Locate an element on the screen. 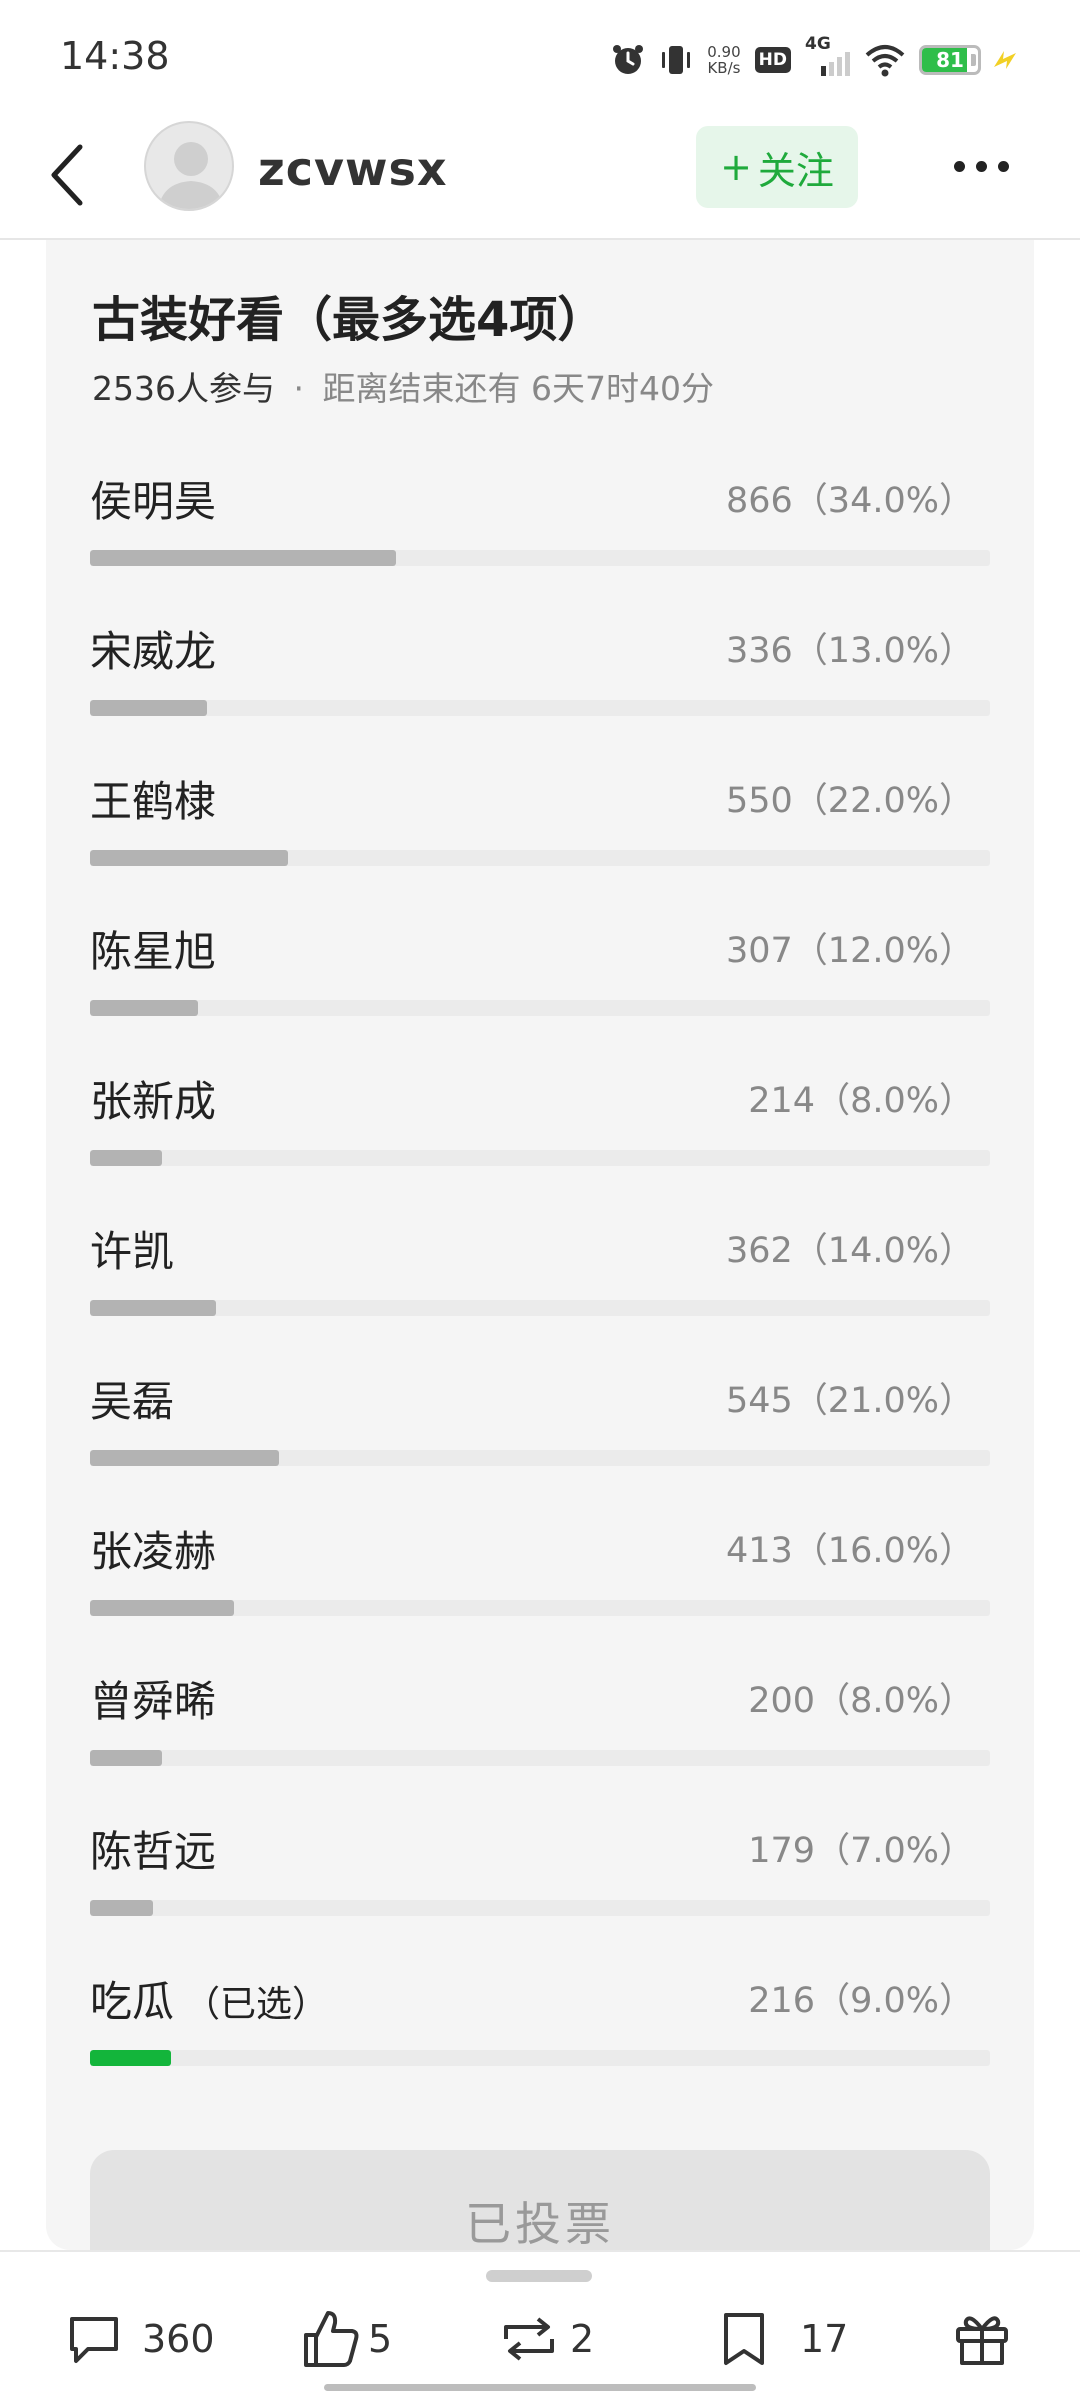 Image resolution: width=1080 pixels, height=2400 pixels. poll-option-name: 王鹤棣 is located at coordinates (153, 798).